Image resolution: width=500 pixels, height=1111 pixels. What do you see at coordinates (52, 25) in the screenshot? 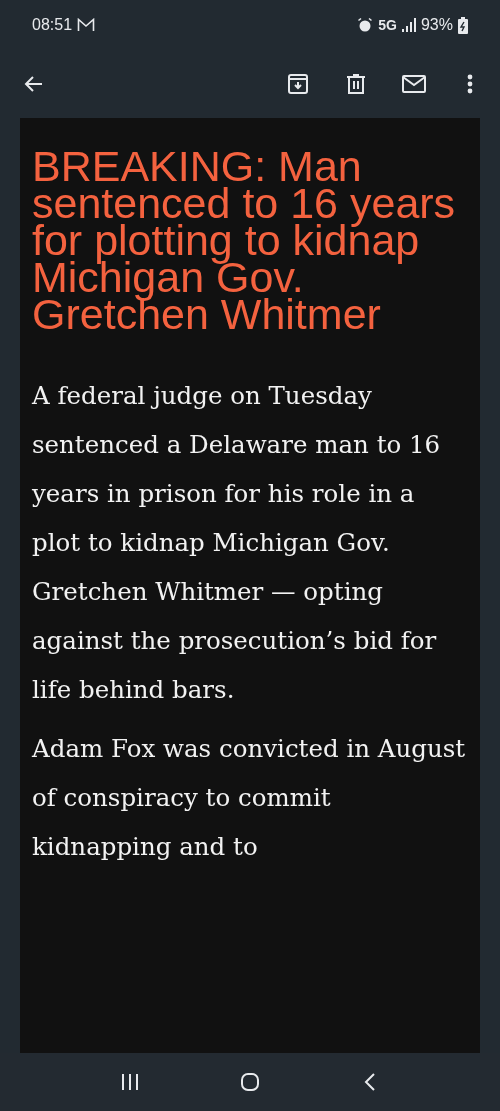
I see `clock: 08:51` at bounding box center [52, 25].